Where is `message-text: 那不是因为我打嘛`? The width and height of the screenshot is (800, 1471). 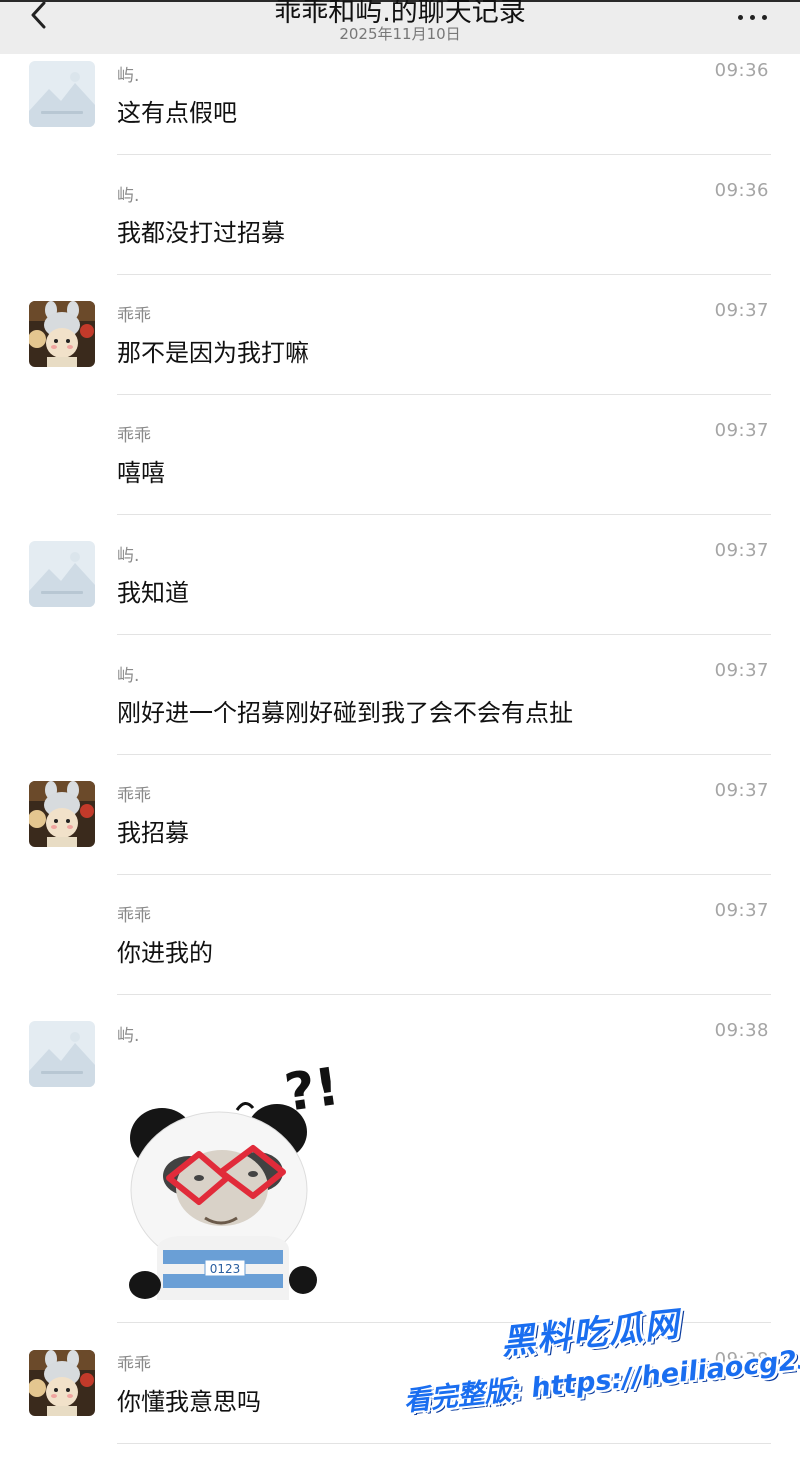
message-text: 那不是因为我打嘛 is located at coordinates (213, 353).